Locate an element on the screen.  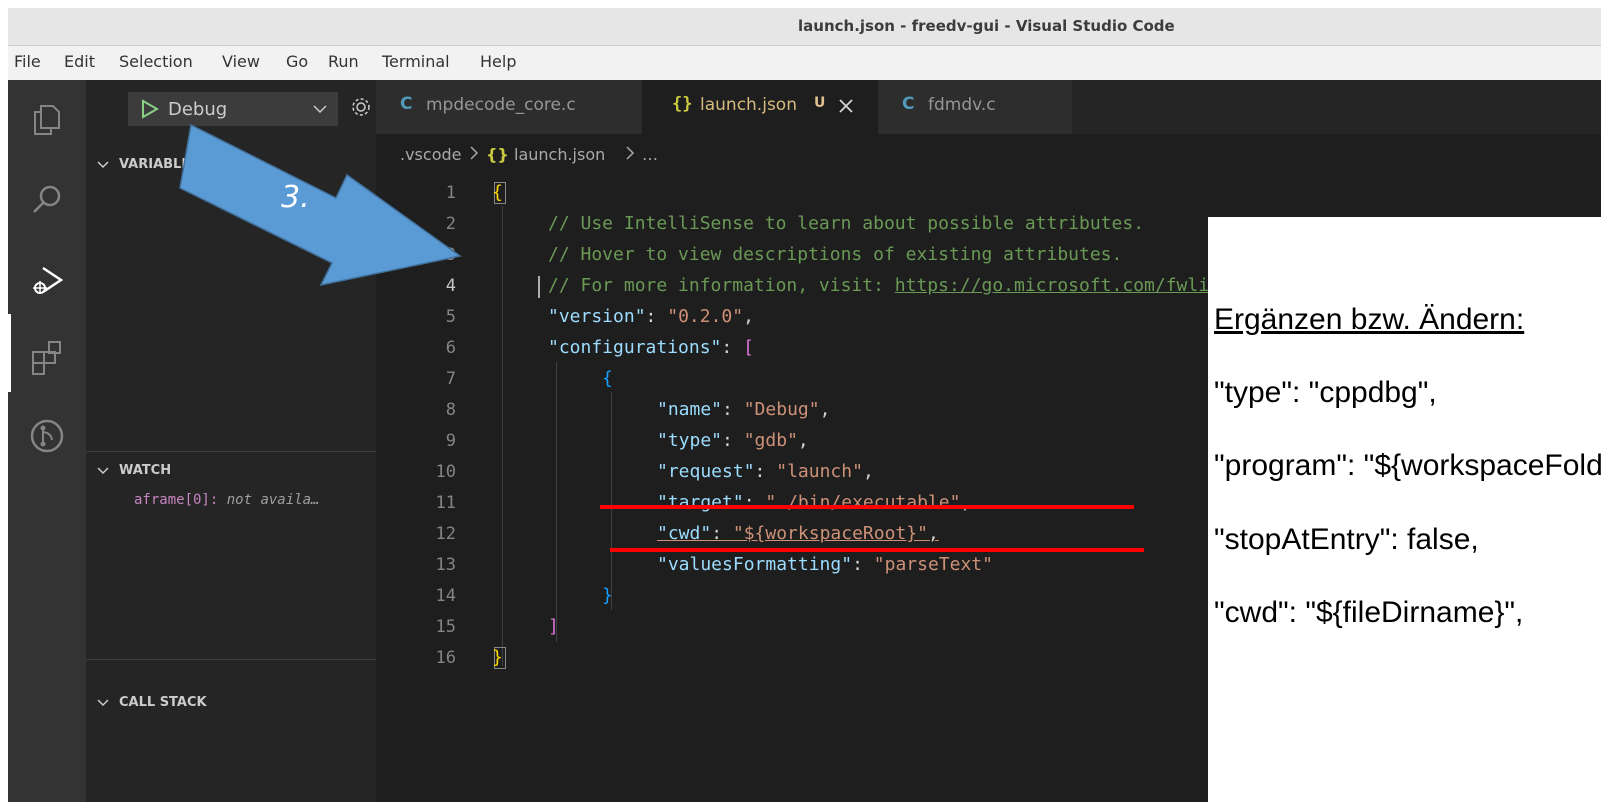
variables-section-header: VARIABLES is located at coordinates (231, 165).